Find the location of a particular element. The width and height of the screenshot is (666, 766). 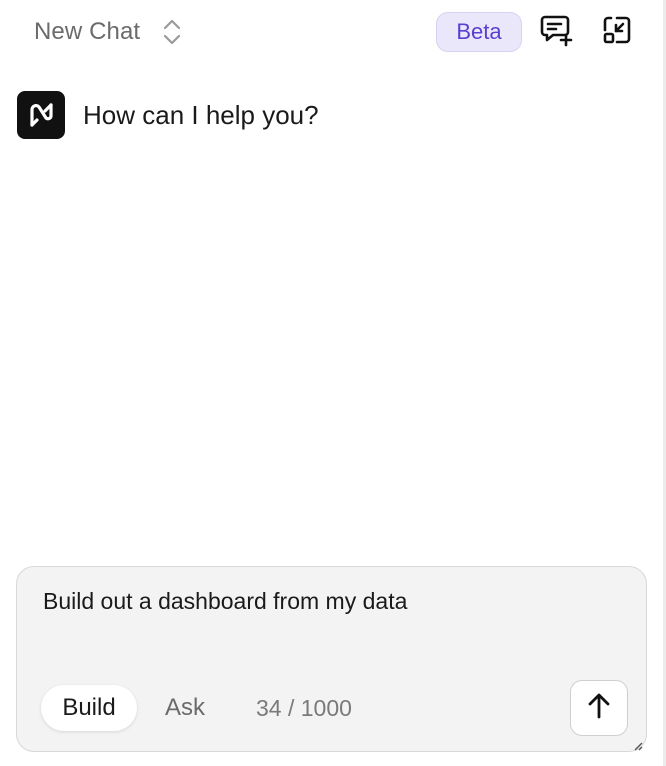

chevron-up-down-icon is located at coordinates (172, 32).